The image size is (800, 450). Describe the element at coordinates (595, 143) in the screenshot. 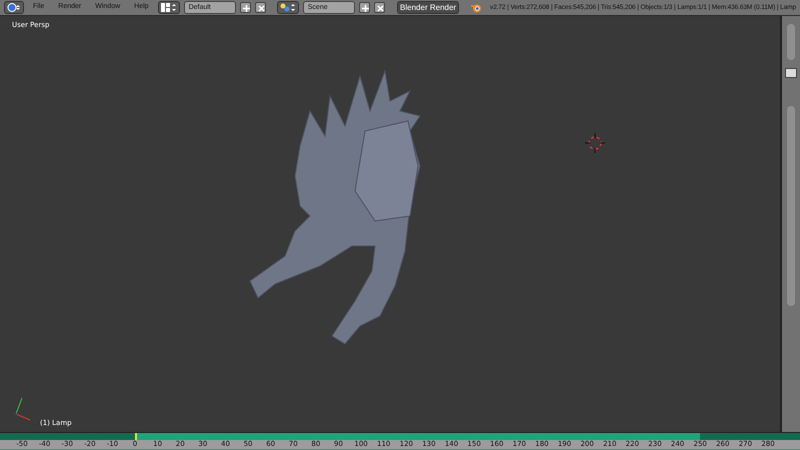

I see `3d-cursor-icon` at that location.